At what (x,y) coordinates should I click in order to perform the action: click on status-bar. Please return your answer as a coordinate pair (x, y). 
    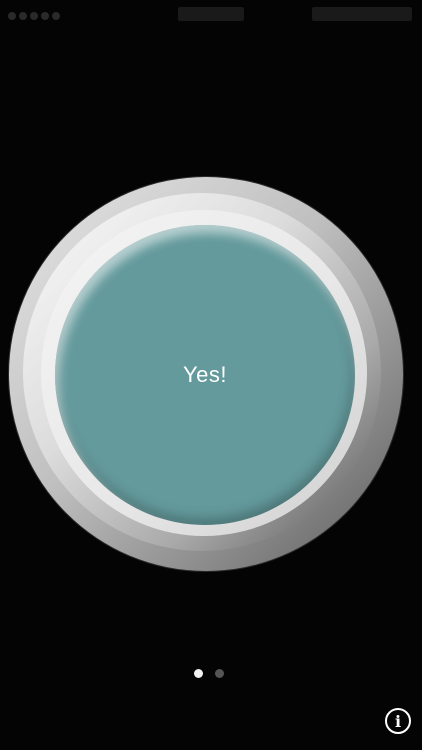
    Looking at the image, I should click on (211, 14).